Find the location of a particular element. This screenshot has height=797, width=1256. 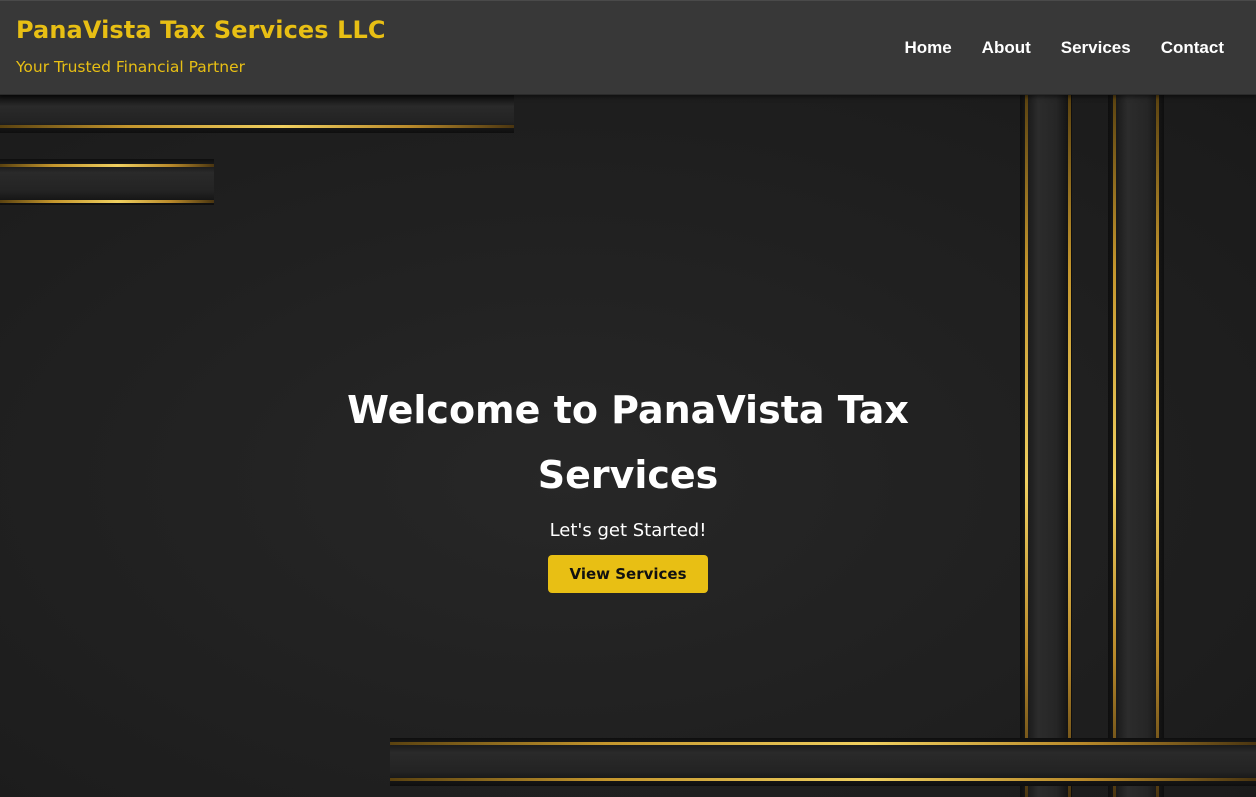

brand-tagline: Your Trusted Financial Partner is located at coordinates (130, 67).